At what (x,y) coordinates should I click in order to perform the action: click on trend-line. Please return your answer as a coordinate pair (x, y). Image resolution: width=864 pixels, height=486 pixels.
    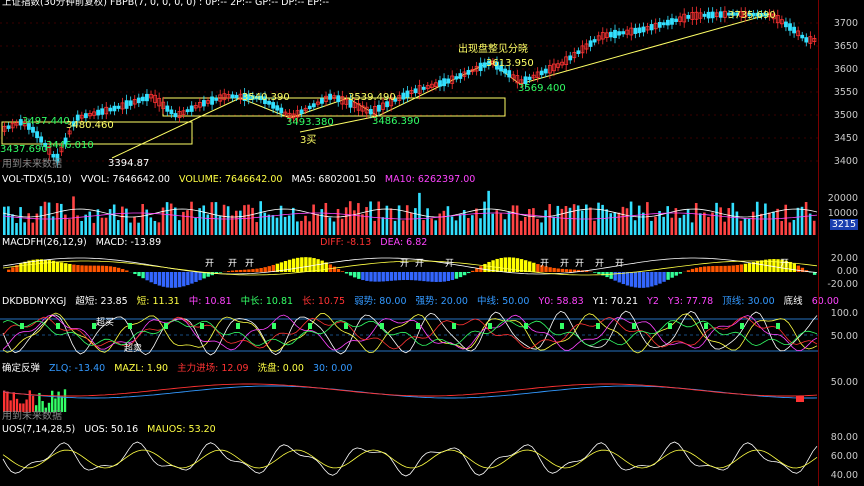
    Looking at the image, I should click on (645, 49).